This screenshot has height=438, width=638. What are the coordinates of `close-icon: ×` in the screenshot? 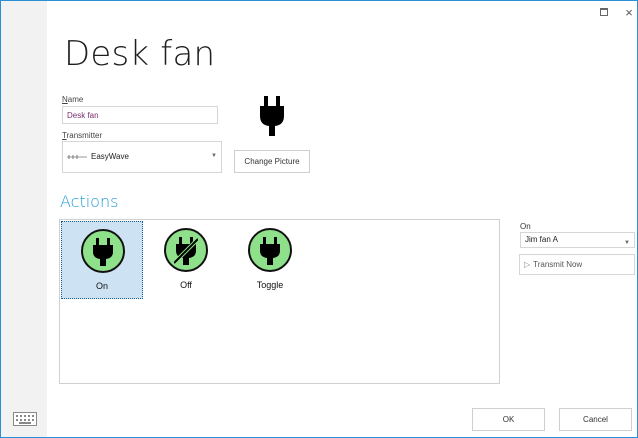 It's located at (629, 13).